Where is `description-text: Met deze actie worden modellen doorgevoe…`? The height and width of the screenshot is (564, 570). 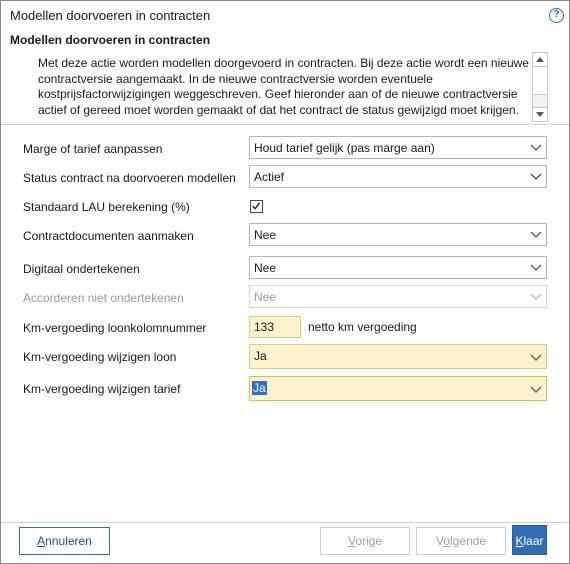
description-text: Met deze actie worden modellen doorgevoe… is located at coordinates (285, 87).